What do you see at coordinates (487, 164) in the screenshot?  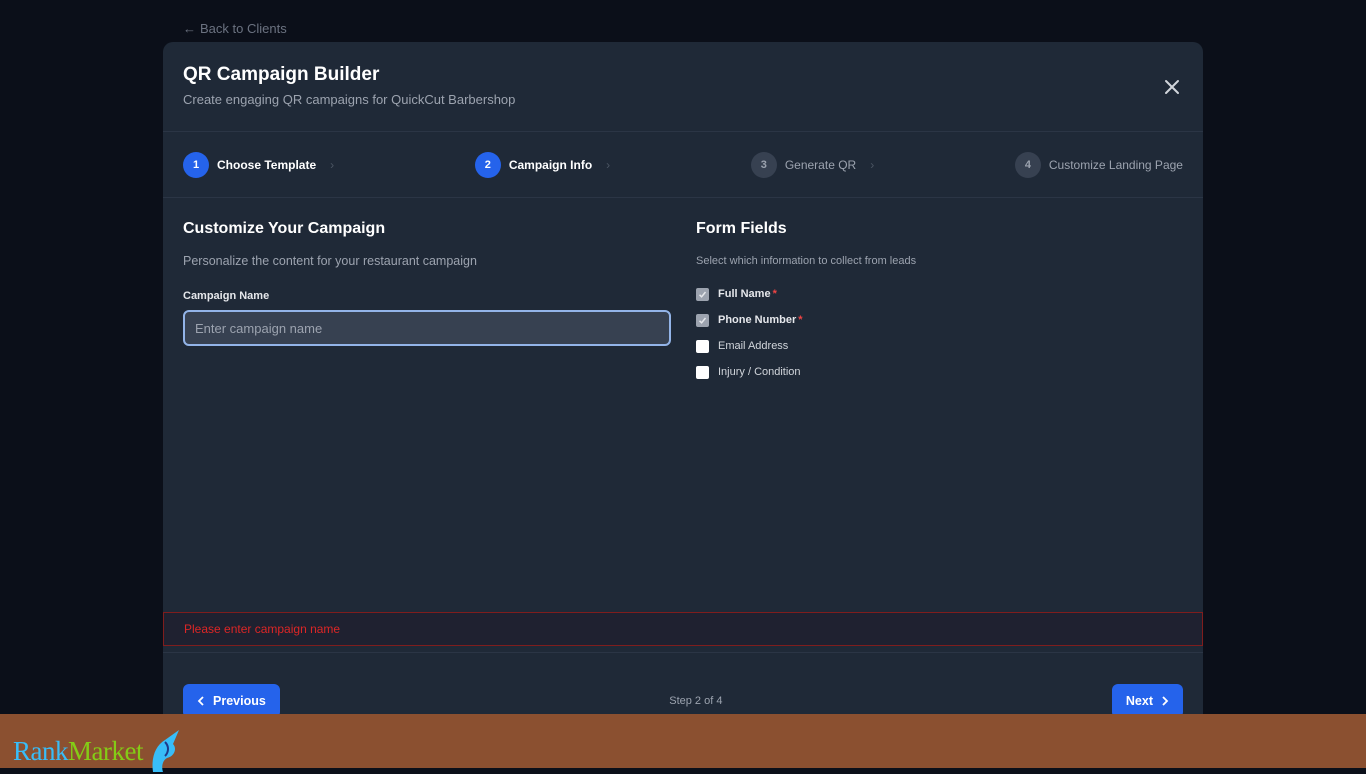 I see `step-number: 2` at bounding box center [487, 164].